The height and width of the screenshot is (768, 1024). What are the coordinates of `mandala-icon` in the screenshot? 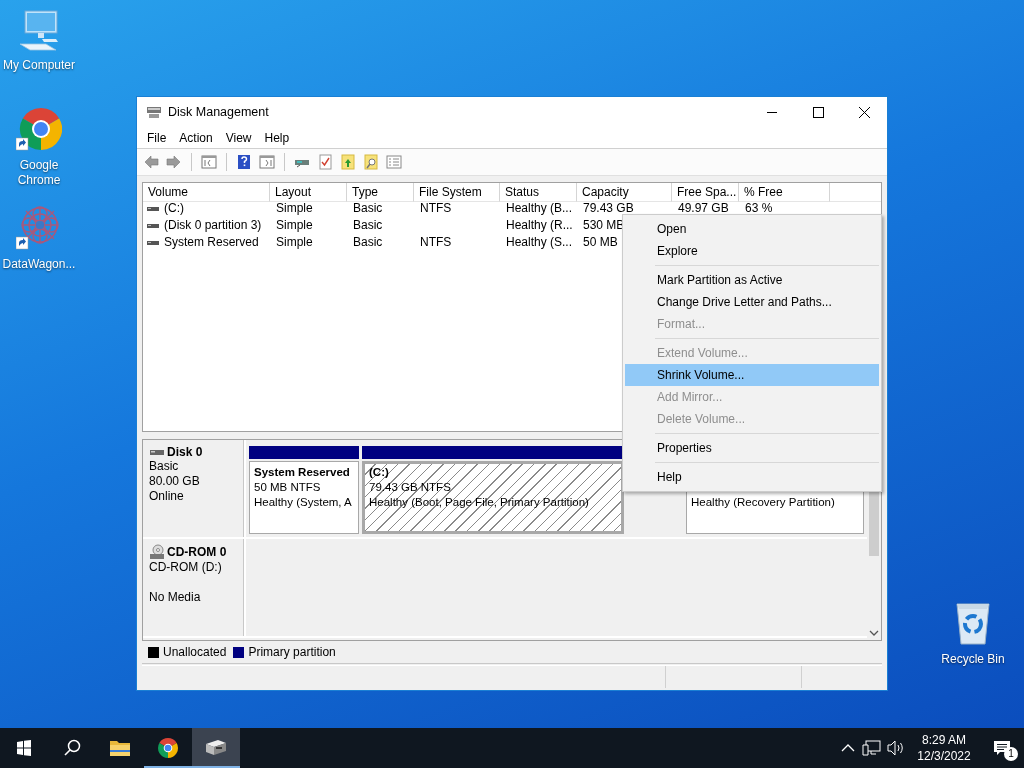 It's located at (39, 228).